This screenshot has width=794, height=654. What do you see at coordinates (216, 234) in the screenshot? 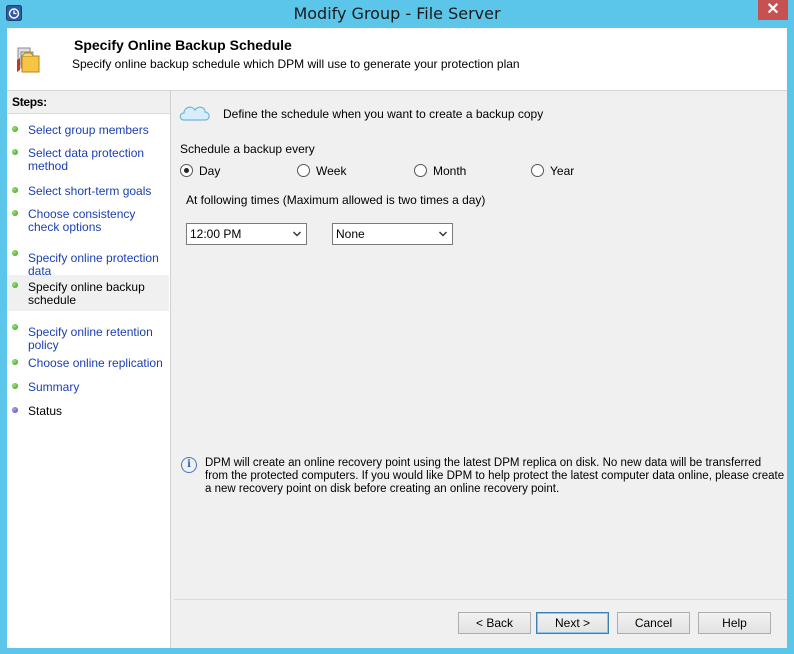
I see `time1-value: 12:00 PM` at bounding box center [216, 234].